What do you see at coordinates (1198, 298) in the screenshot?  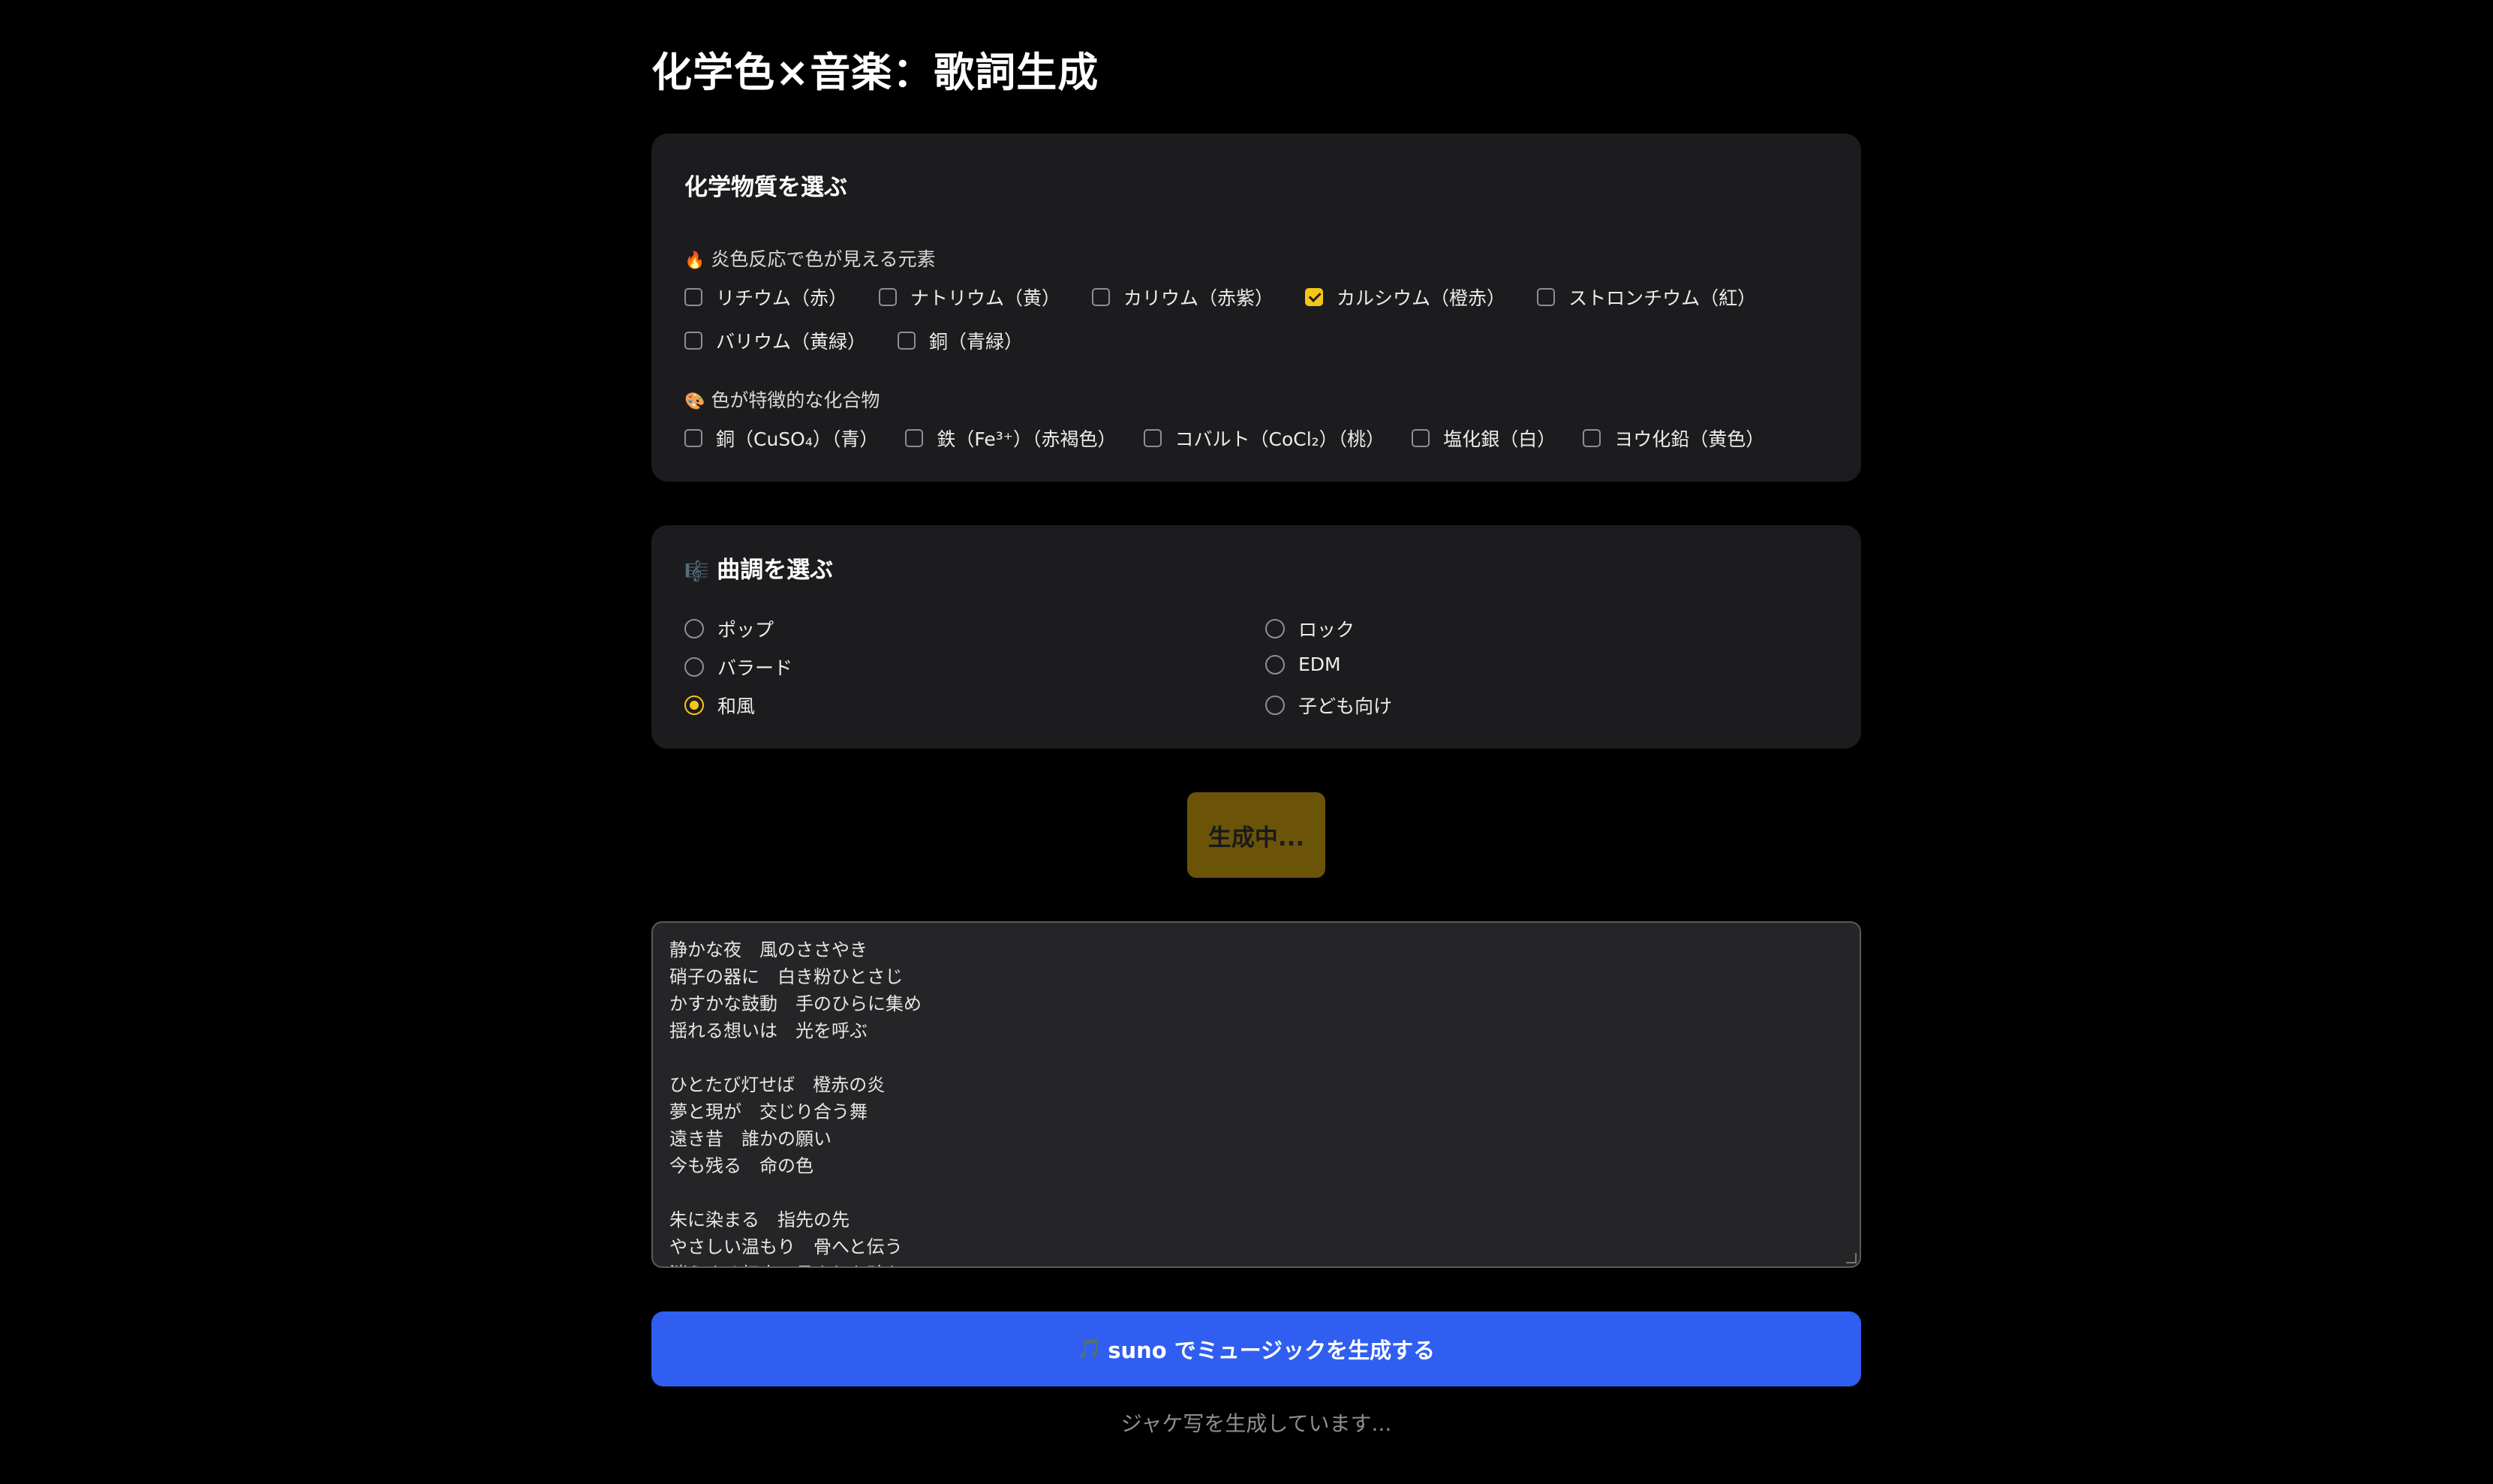 I see `potassium-label: カリウム（赤紫）` at bounding box center [1198, 298].